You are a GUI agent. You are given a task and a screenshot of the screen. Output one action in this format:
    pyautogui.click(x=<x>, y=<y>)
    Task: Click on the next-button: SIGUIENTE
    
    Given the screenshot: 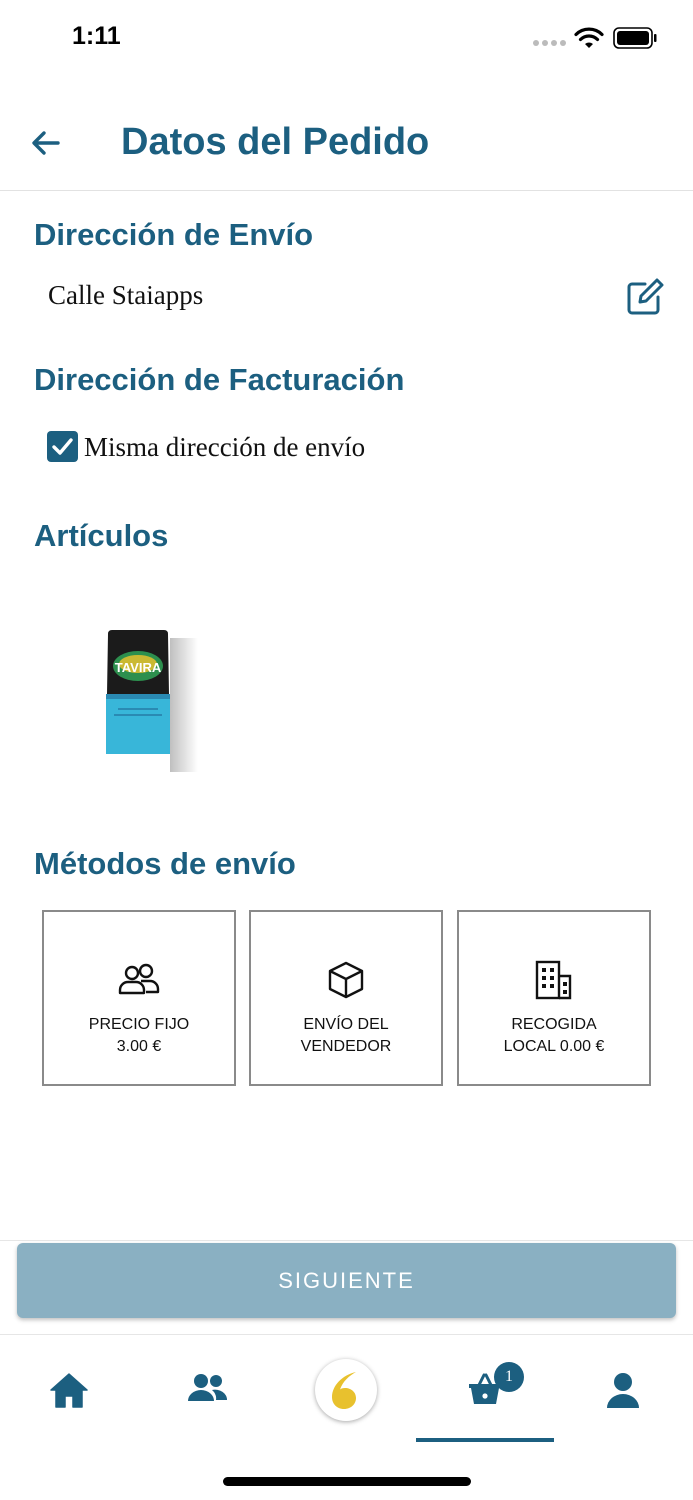 What is the action you would take?
    pyautogui.click(x=346, y=1280)
    